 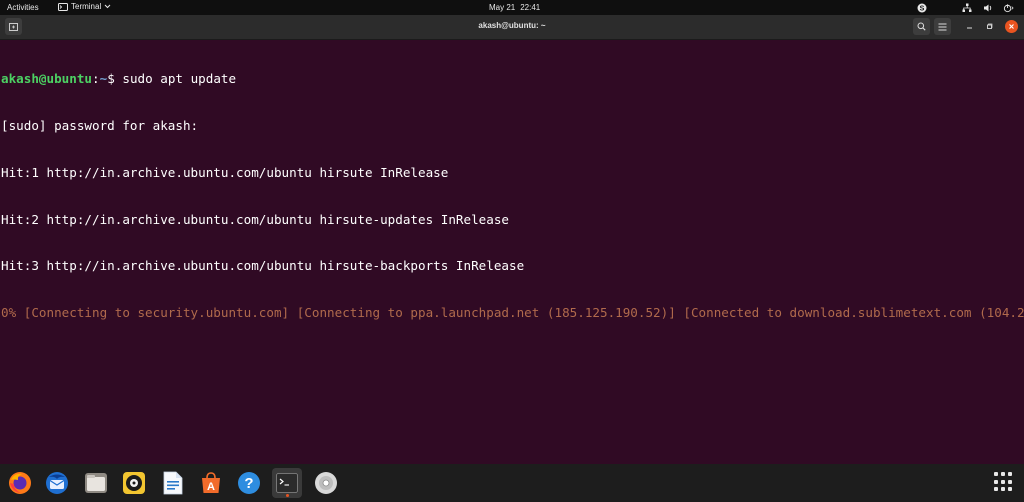 I want to click on skype-icon: S, so click(x=921, y=7).